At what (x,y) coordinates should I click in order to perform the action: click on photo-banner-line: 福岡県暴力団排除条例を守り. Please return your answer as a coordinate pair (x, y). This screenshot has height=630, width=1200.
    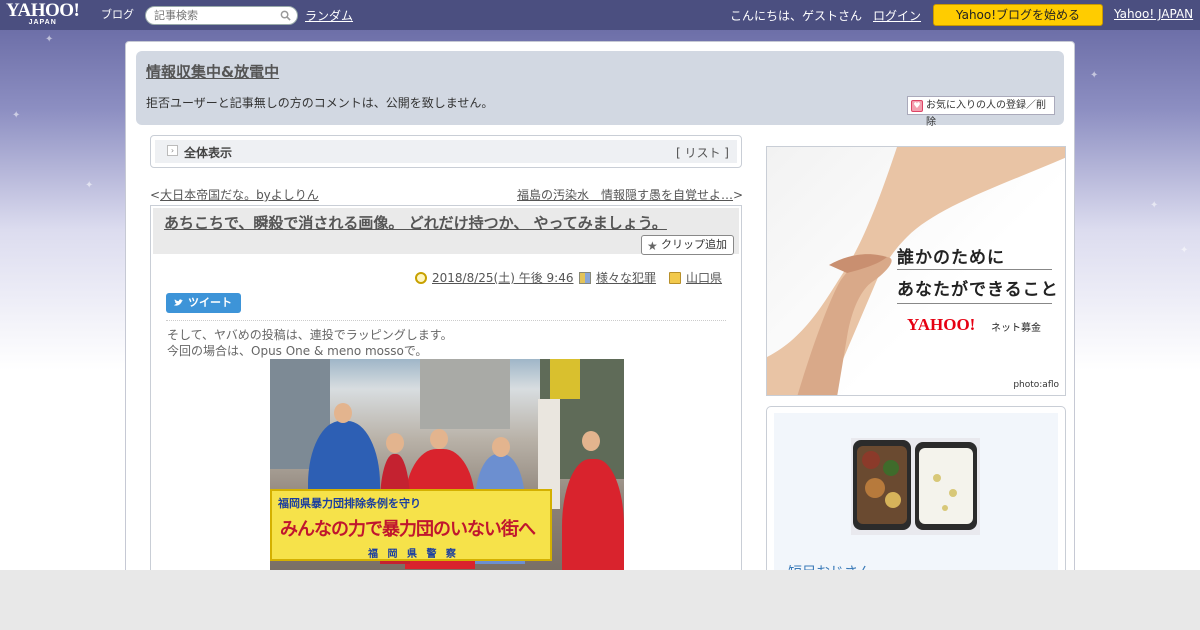
    Looking at the image, I should click on (349, 503).